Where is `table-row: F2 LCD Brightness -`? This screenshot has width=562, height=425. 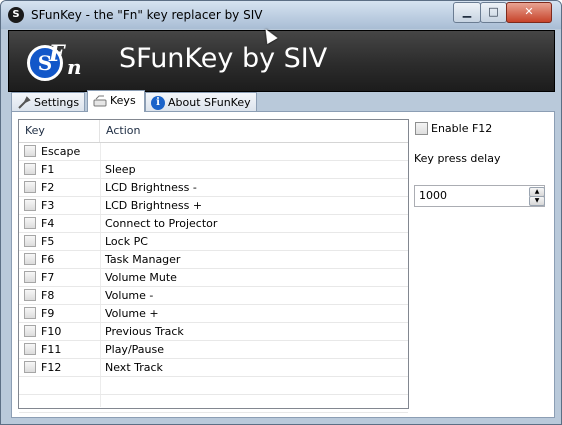 table-row: F2 LCD Brightness - is located at coordinates (213, 188).